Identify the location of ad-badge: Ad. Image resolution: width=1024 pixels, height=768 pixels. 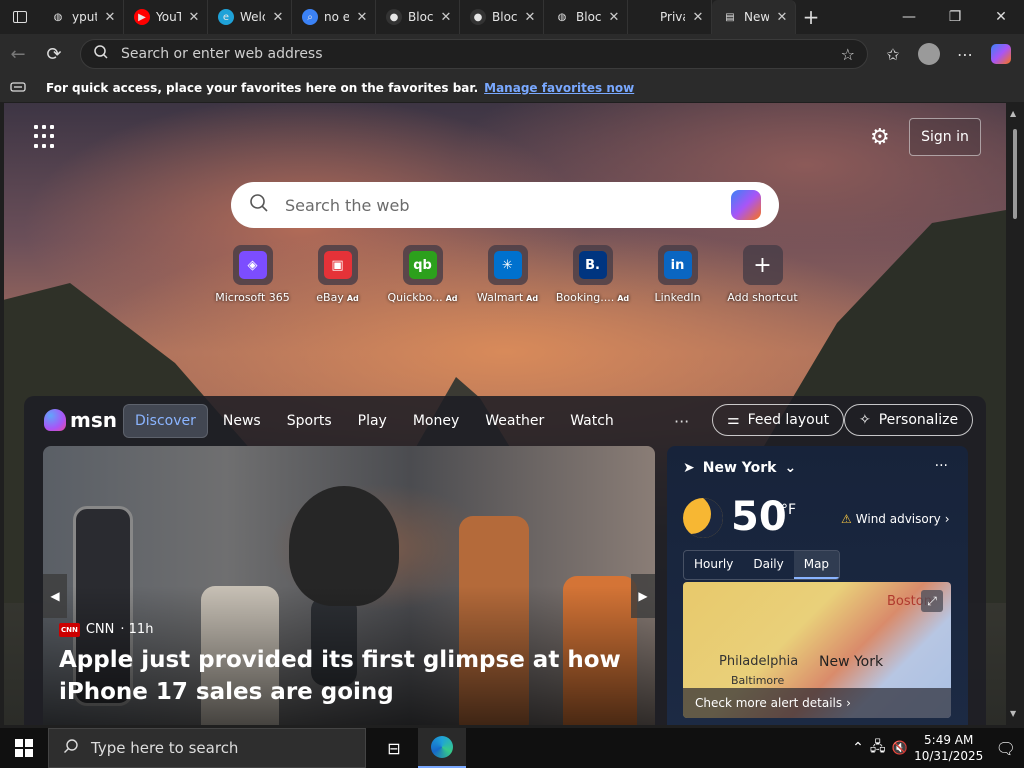
(451, 298).